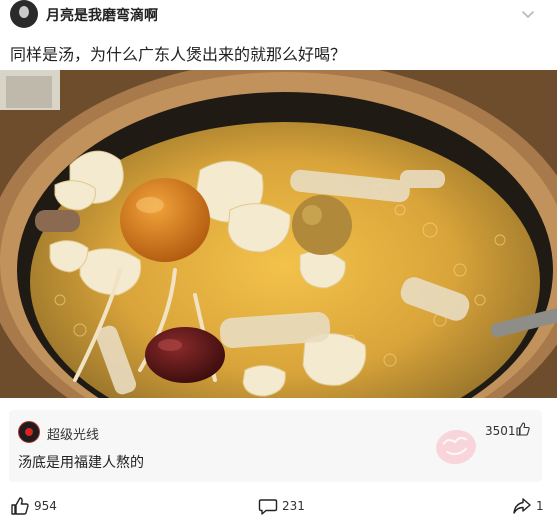 The width and height of the screenshot is (557, 531). I want to click on comment-text: 汤底是用福建人熬的, so click(81, 463).